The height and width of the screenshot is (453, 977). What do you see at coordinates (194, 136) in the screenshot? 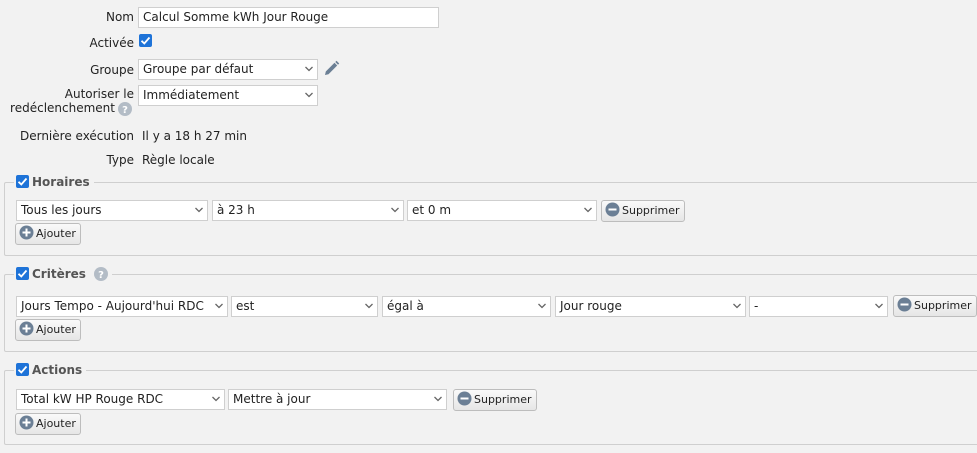
I see `last-exec-value: Il y a 18 h 27 min` at bounding box center [194, 136].